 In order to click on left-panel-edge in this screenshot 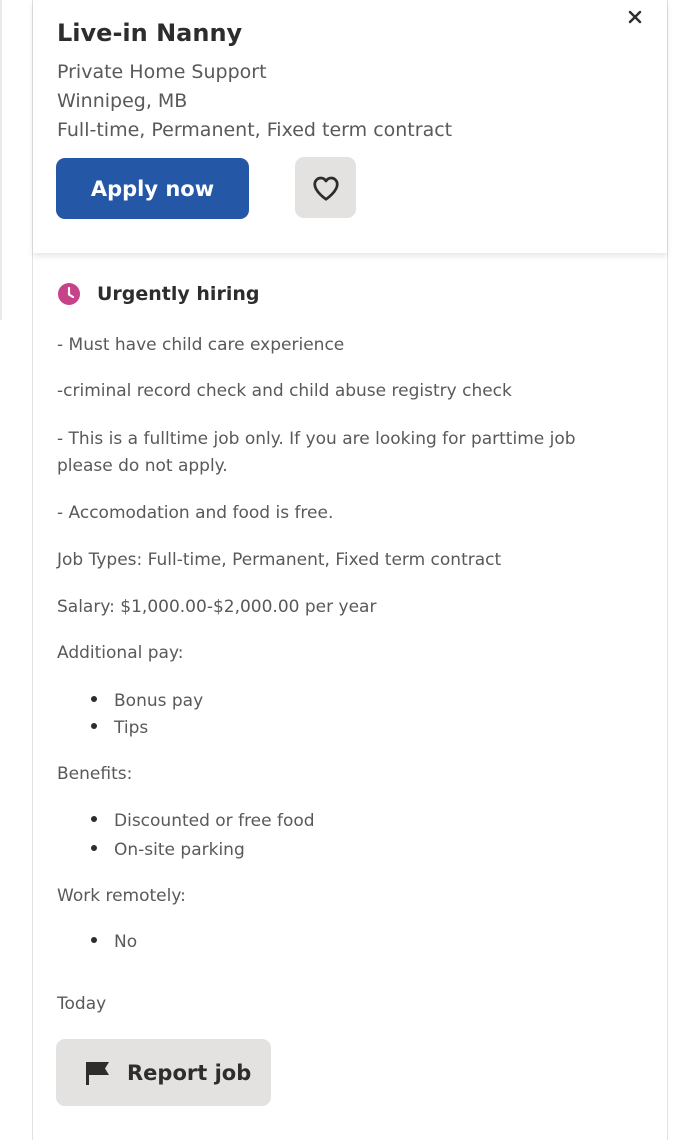, I will do `click(1, 160)`.